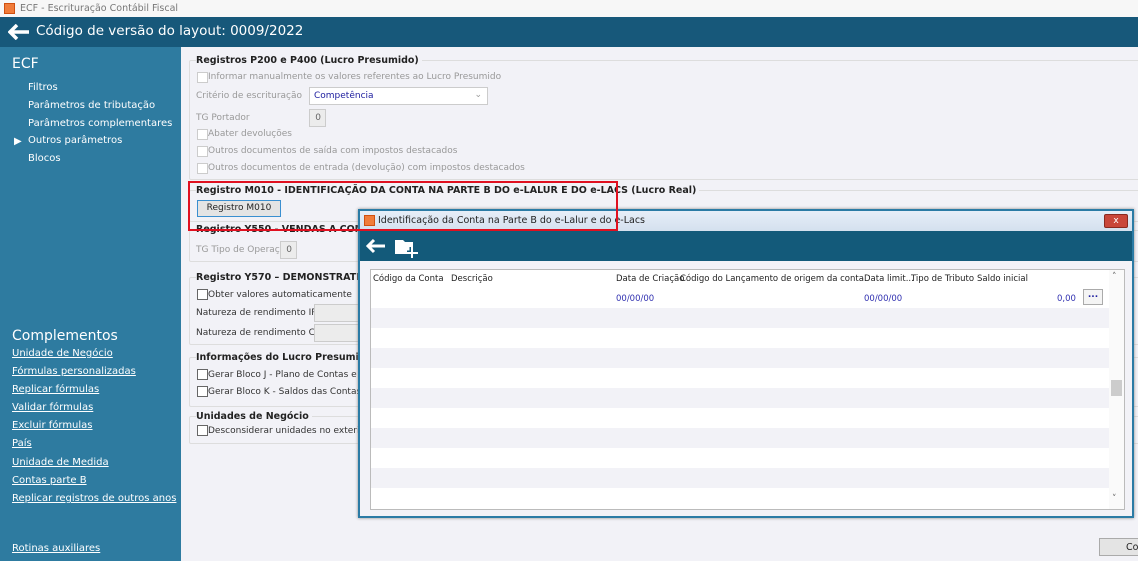 The height and width of the screenshot is (561, 1138). Describe the element at coordinates (280, 295) in the screenshot. I see `label-obter-valores: Obter valores automaticamente` at that location.